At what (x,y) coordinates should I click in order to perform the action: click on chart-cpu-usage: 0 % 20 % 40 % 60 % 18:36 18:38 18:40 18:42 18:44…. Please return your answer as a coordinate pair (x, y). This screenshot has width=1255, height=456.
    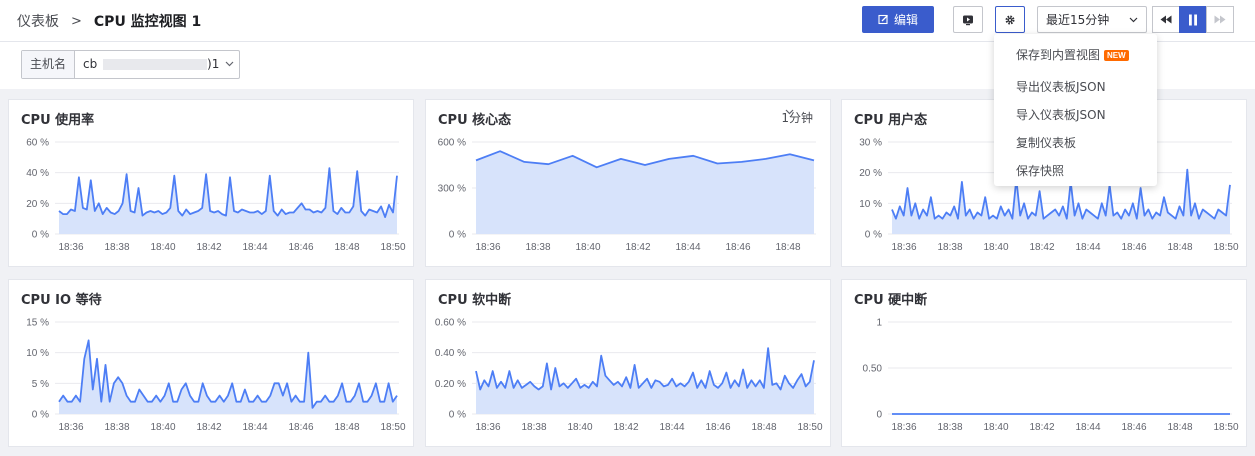
    Looking at the image, I should click on (216, 196).